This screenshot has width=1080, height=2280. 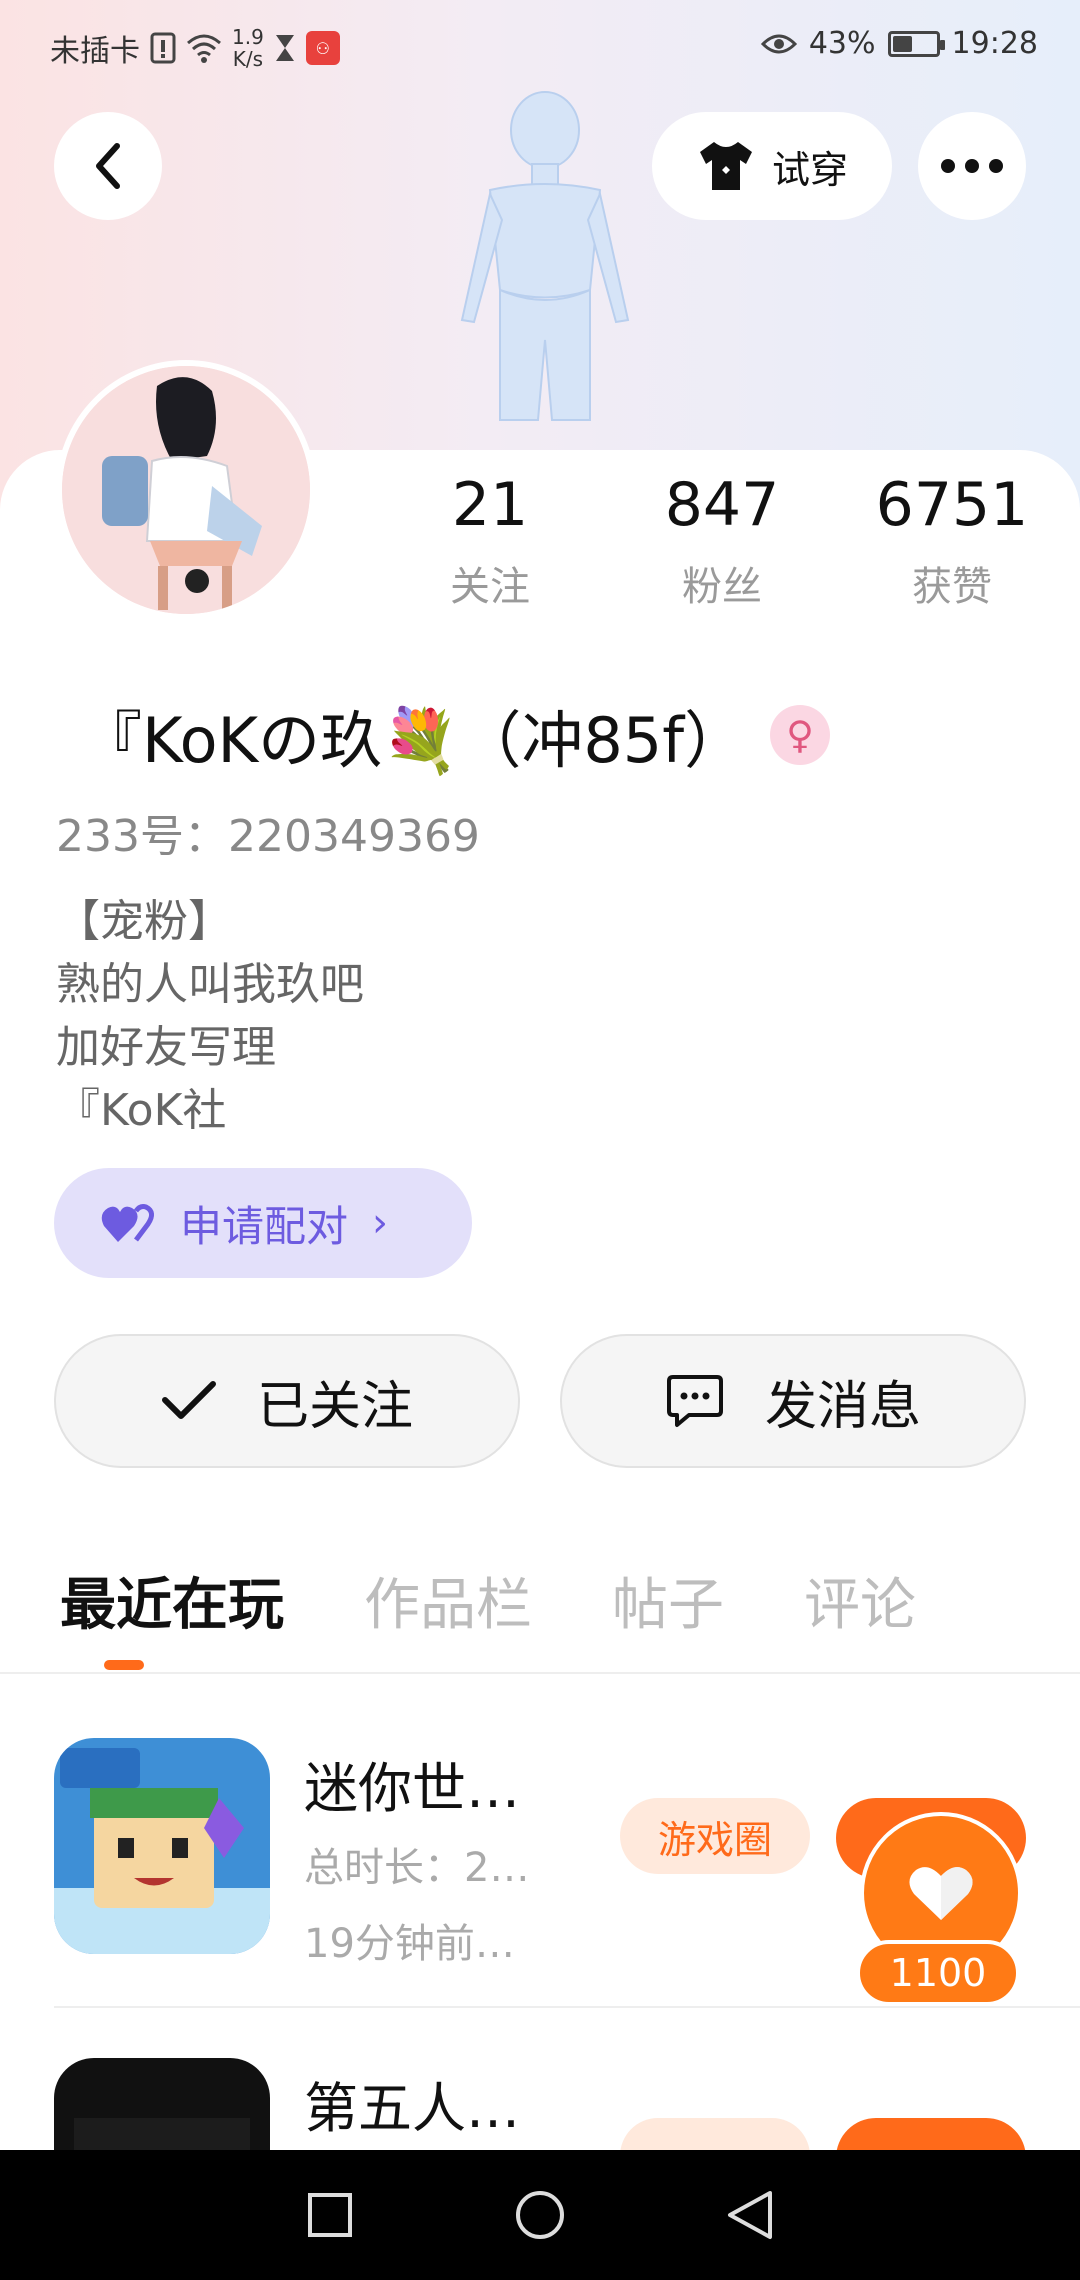 I want to click on status-left: 未插卡 1.9 K/s ⚇, so click(x=195, y=48).